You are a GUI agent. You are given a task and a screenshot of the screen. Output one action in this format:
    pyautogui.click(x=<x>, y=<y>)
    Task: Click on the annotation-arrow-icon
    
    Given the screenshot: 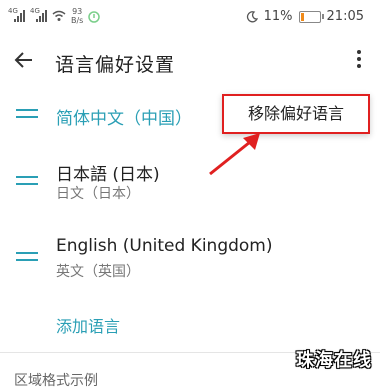 What is the action you would take?
    pyautogui.click(x=234, y=154)
    